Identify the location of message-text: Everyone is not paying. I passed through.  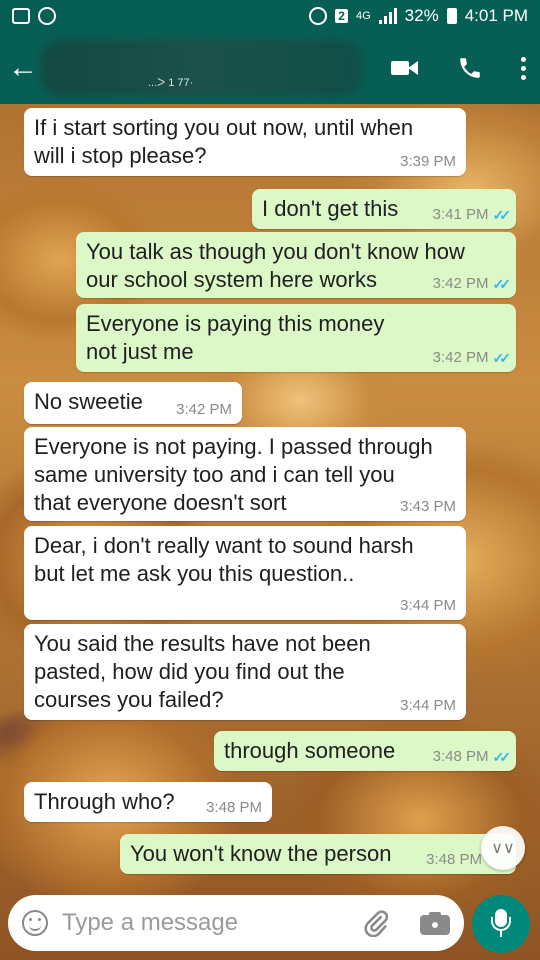
(233, 446).